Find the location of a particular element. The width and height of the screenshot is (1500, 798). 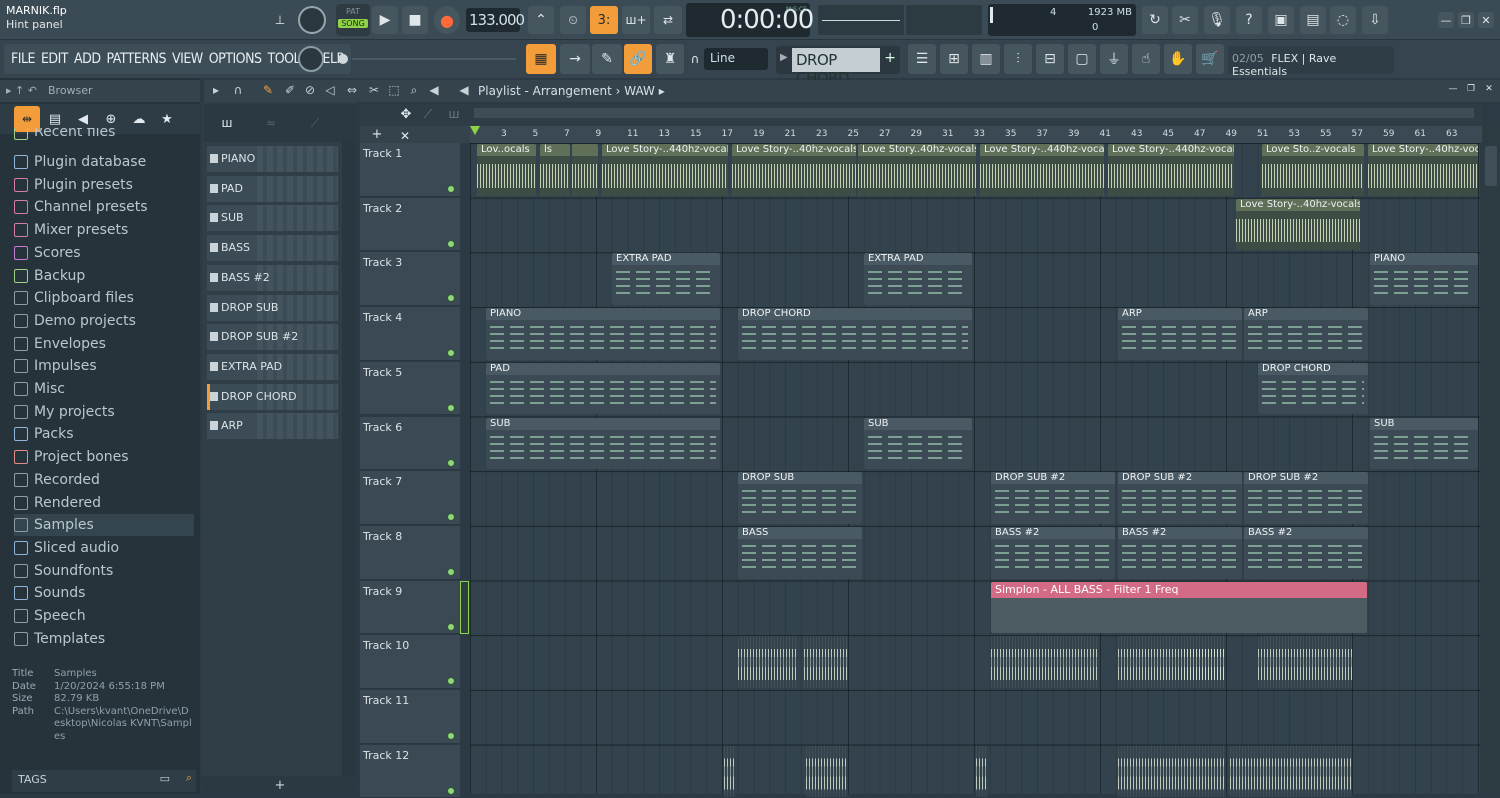

browser-item-speech: Speech is located at coordinates (104, 616).